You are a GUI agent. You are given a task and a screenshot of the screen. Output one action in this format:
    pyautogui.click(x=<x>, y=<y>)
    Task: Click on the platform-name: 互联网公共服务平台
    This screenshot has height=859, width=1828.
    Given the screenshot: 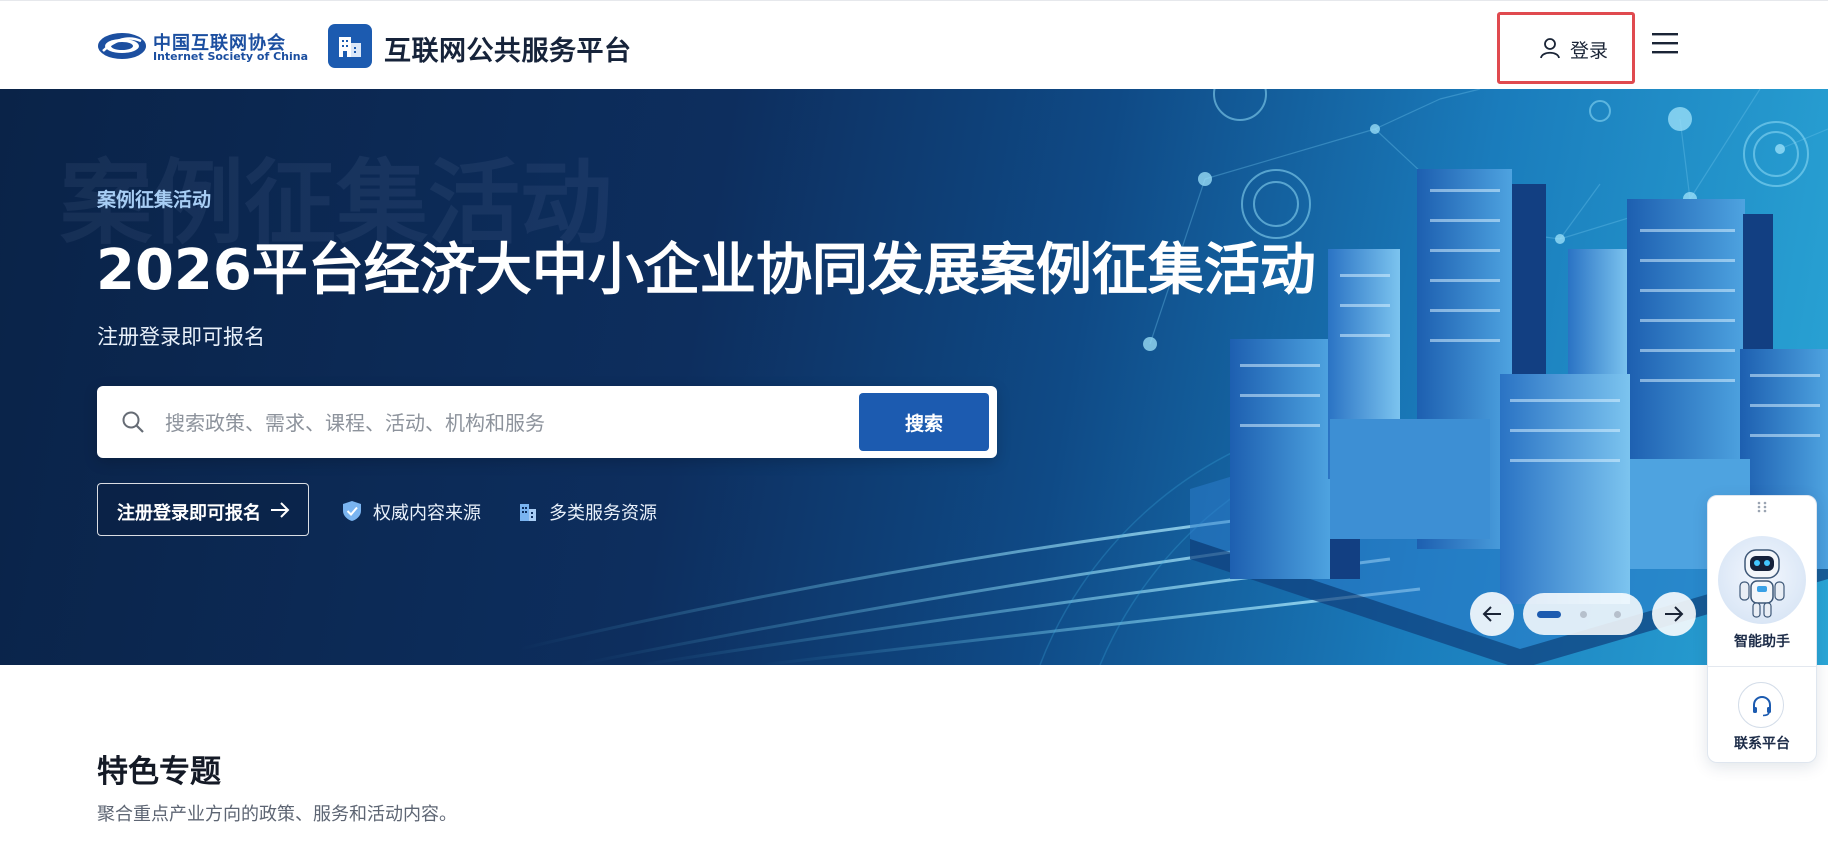 What is the action you would take?
    pyautogui.click(x=508, y=48)
    